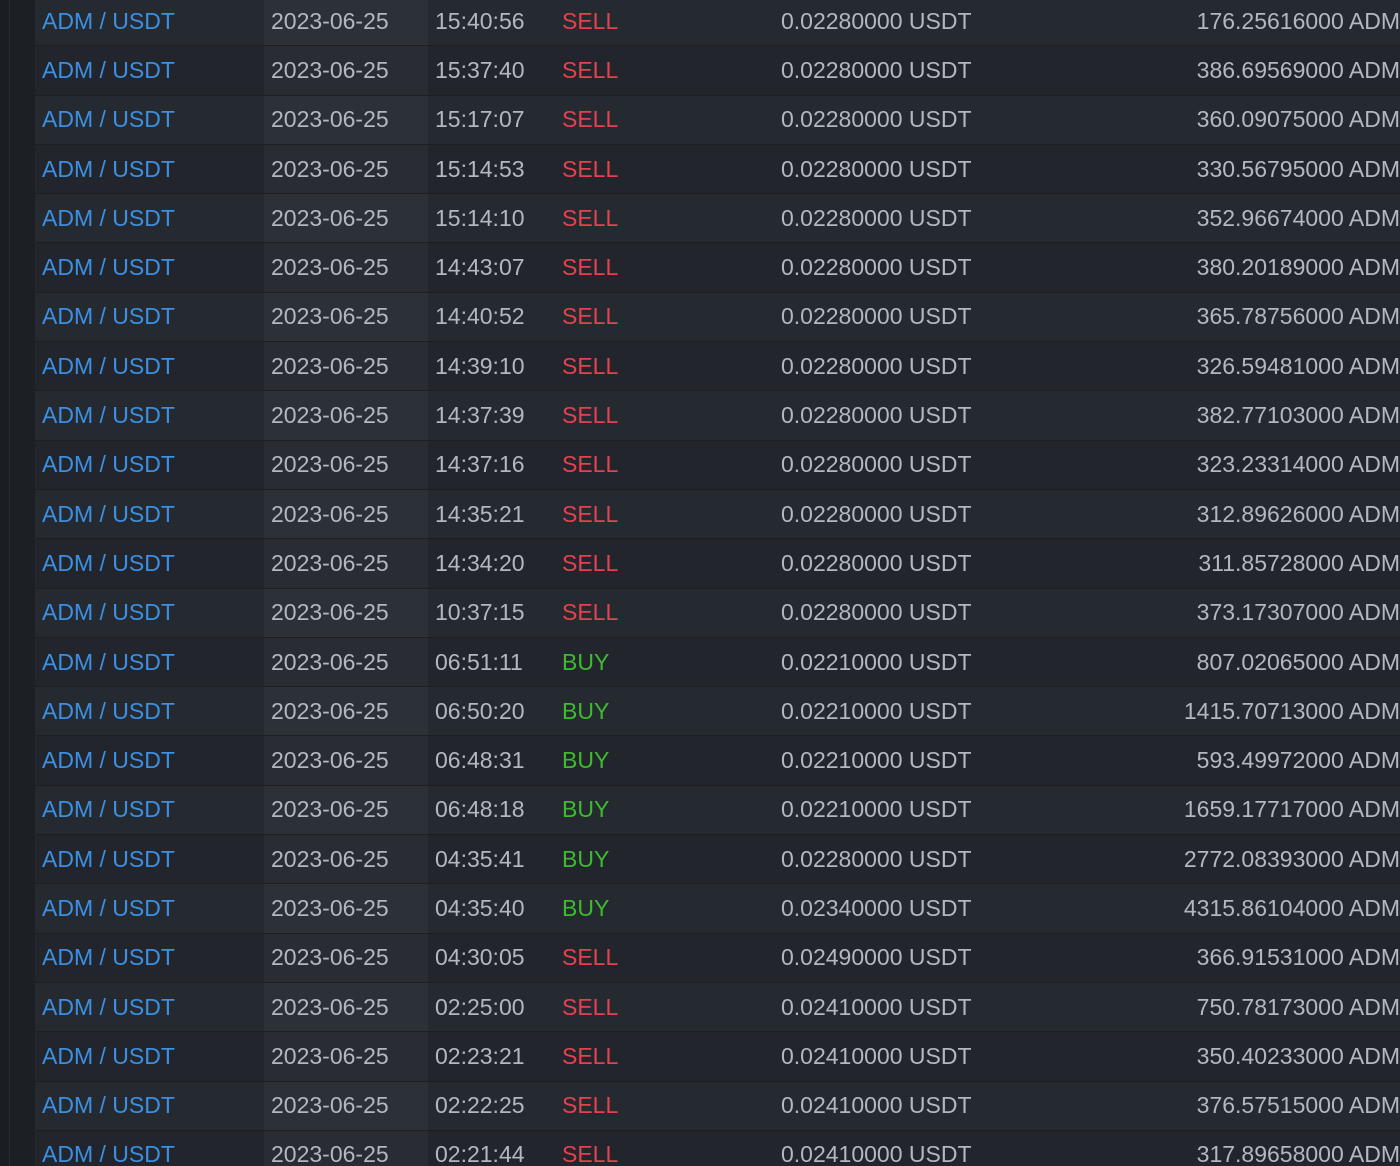 This screenshot has height=1166, width=1400. I want to click on trade-amount: 807.02065000 ADM, so click(1298, 661).